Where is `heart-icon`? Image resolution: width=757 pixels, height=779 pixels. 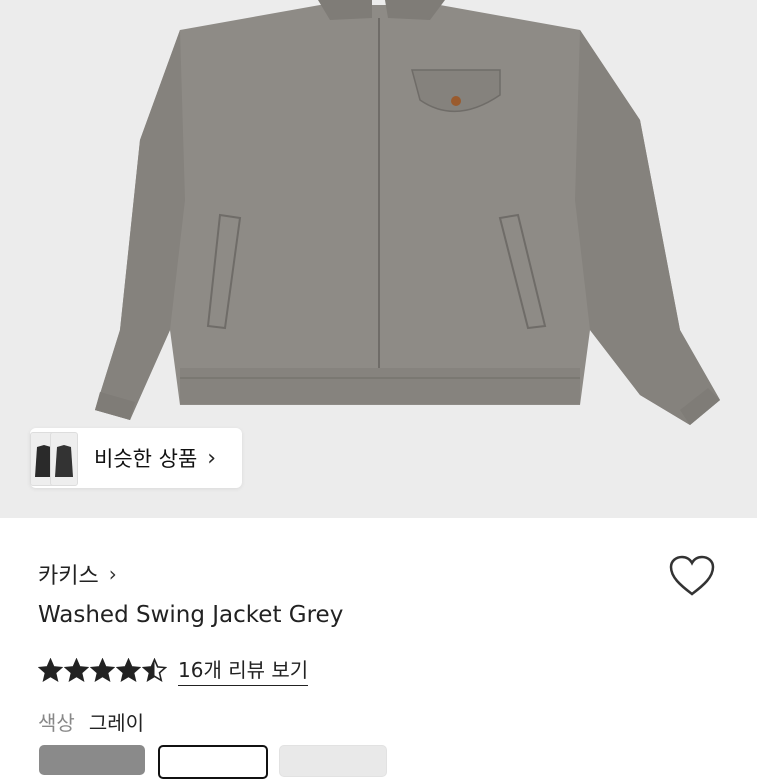 heart-icon is located at coordinates (692, 575).